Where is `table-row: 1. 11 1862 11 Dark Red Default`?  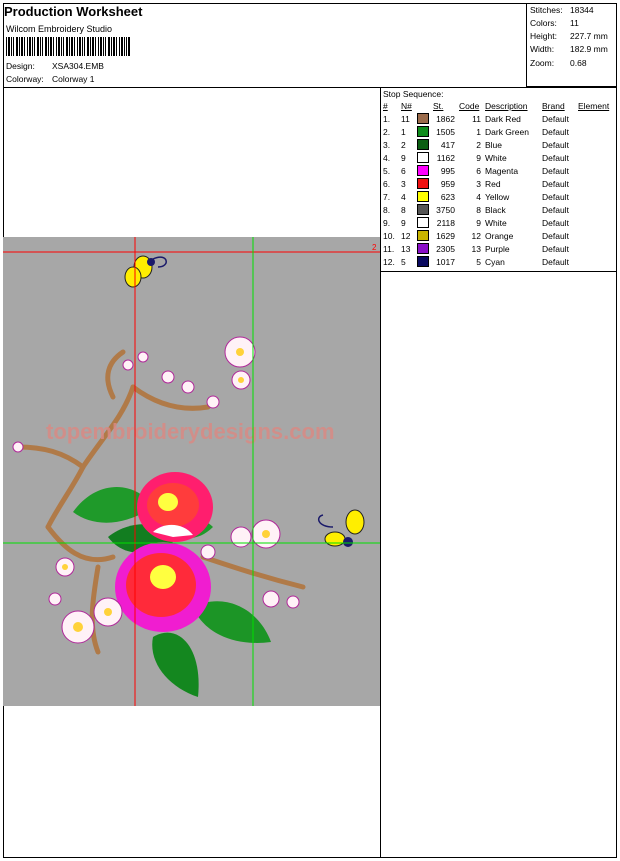 table-row: 1. 11 1862 11 Dark Red Default is located at coordinates (496, 118).